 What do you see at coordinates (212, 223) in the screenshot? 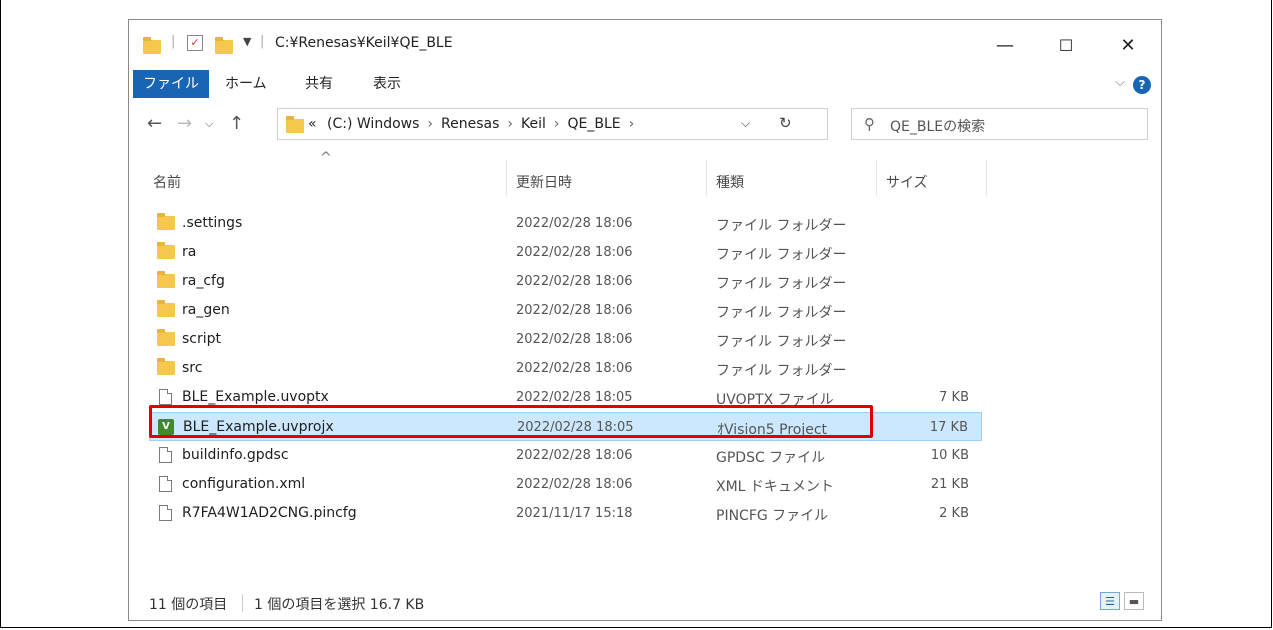
I see `file-name: .settings` at bounding box center [212, 223].